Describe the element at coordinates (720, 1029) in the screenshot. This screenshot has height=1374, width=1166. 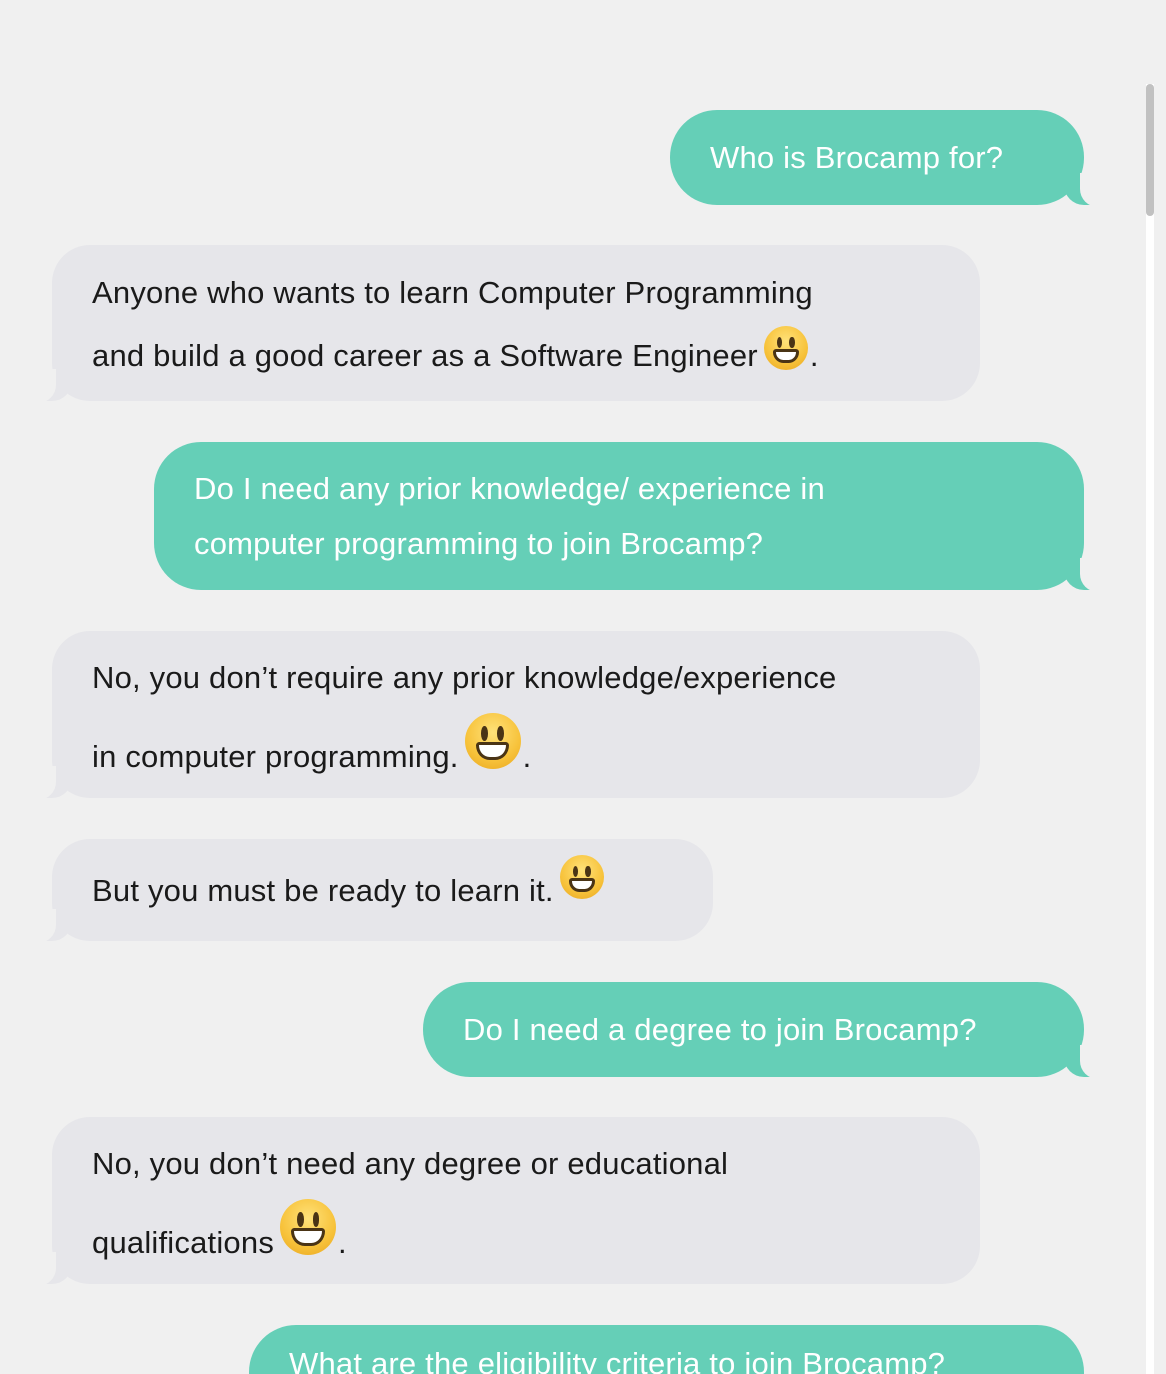
I see `message-text: Do I need a degree to join Brocamp?` at that location.